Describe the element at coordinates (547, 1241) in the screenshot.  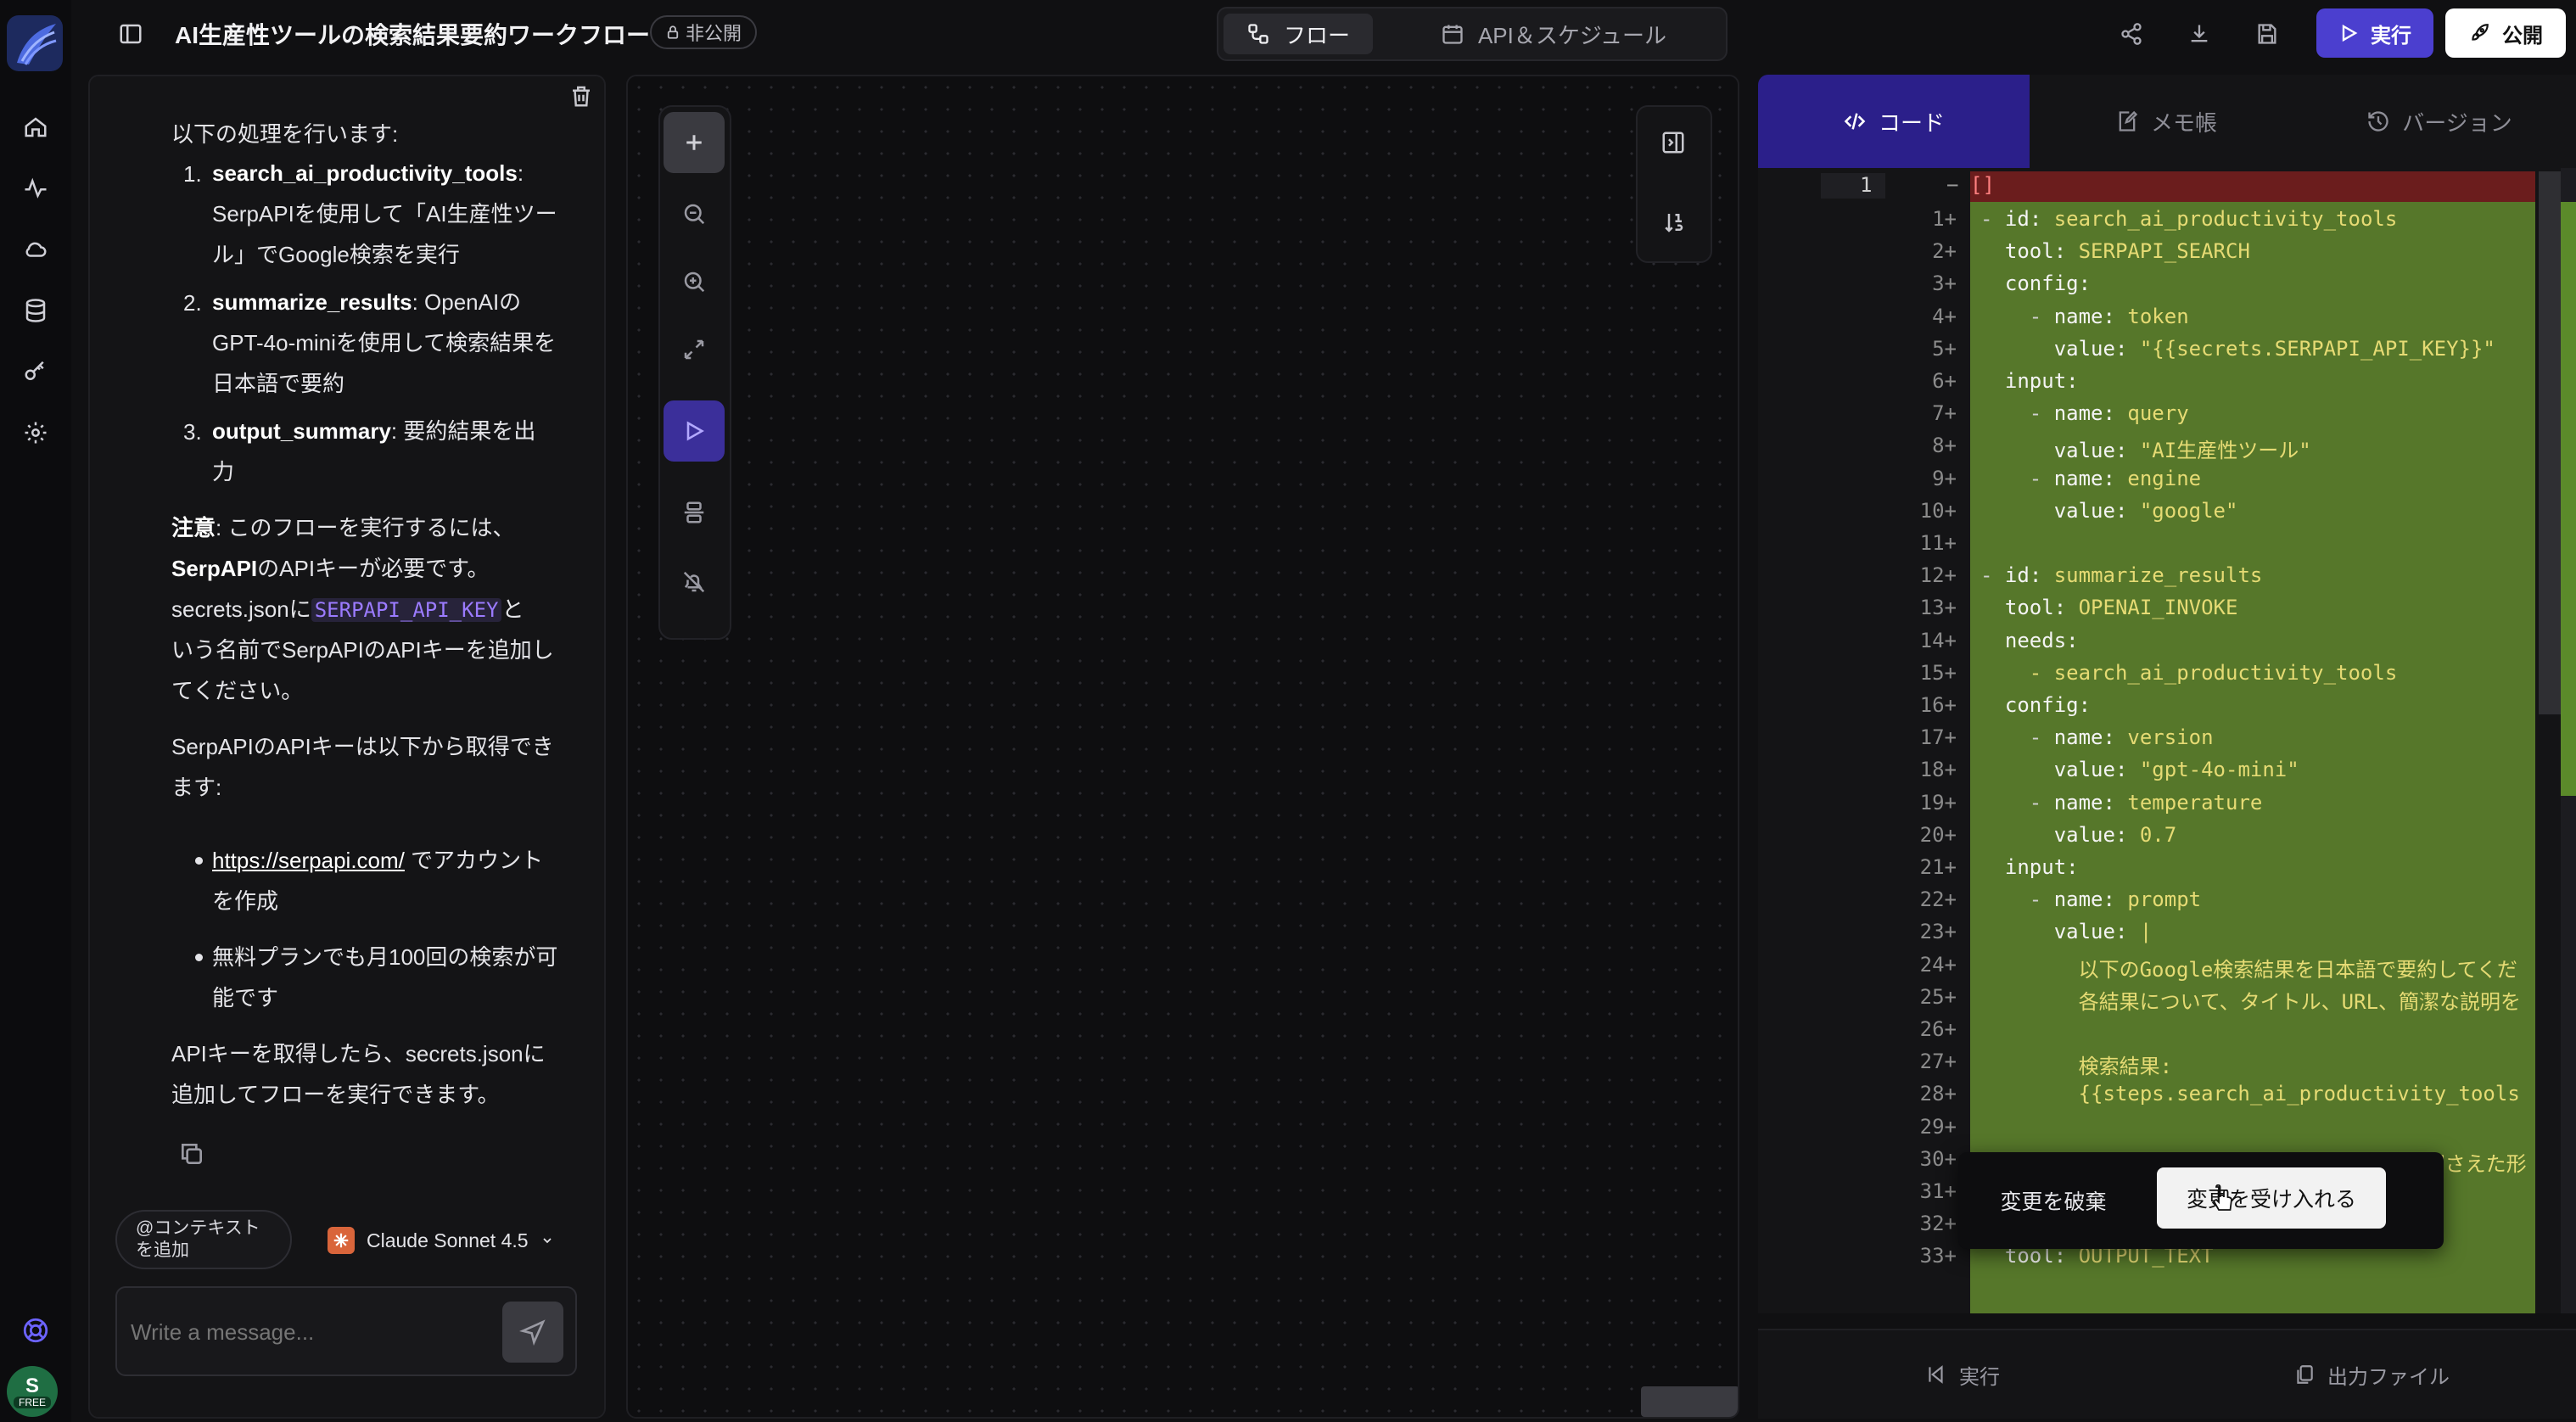
I see `chevron-down-icon` at that location.